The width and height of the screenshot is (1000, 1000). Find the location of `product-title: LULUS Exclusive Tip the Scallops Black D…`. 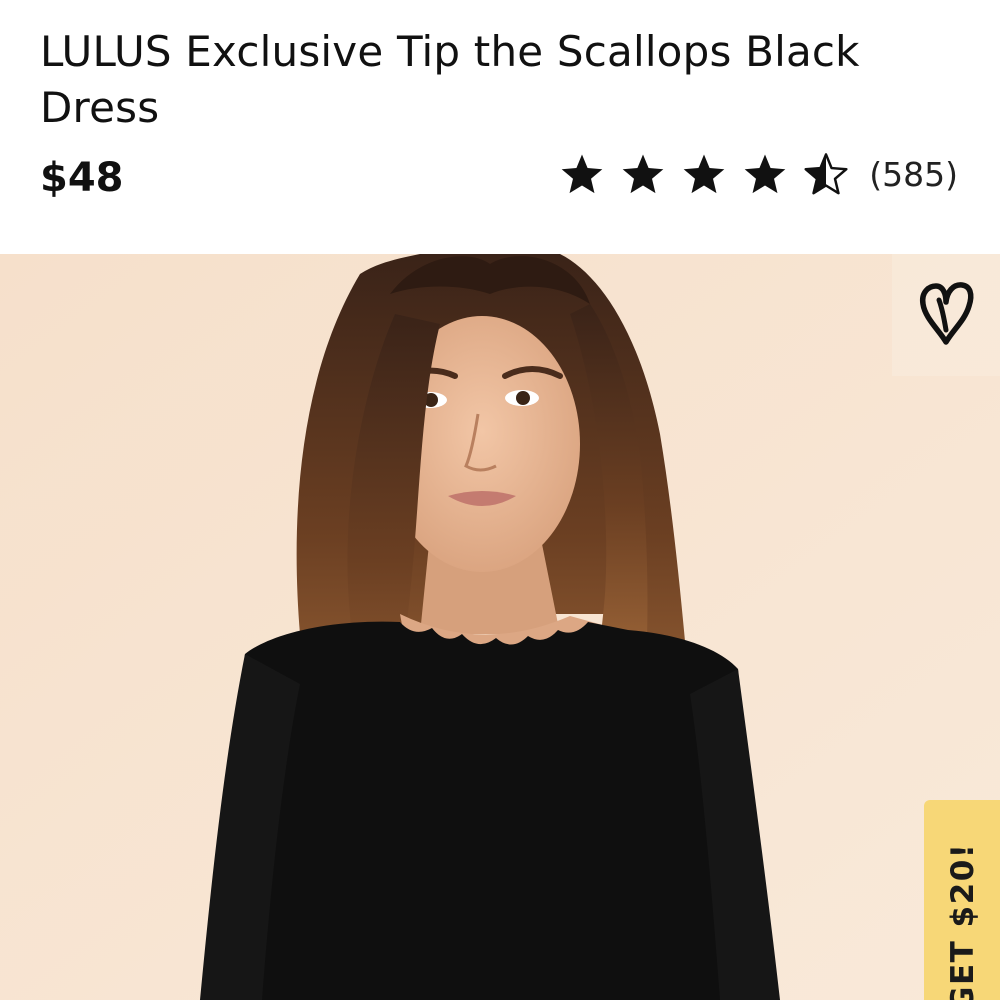

product-title: LULUS Exclusive Tip the Scallops Black D… is located at coordinates (450, 79).